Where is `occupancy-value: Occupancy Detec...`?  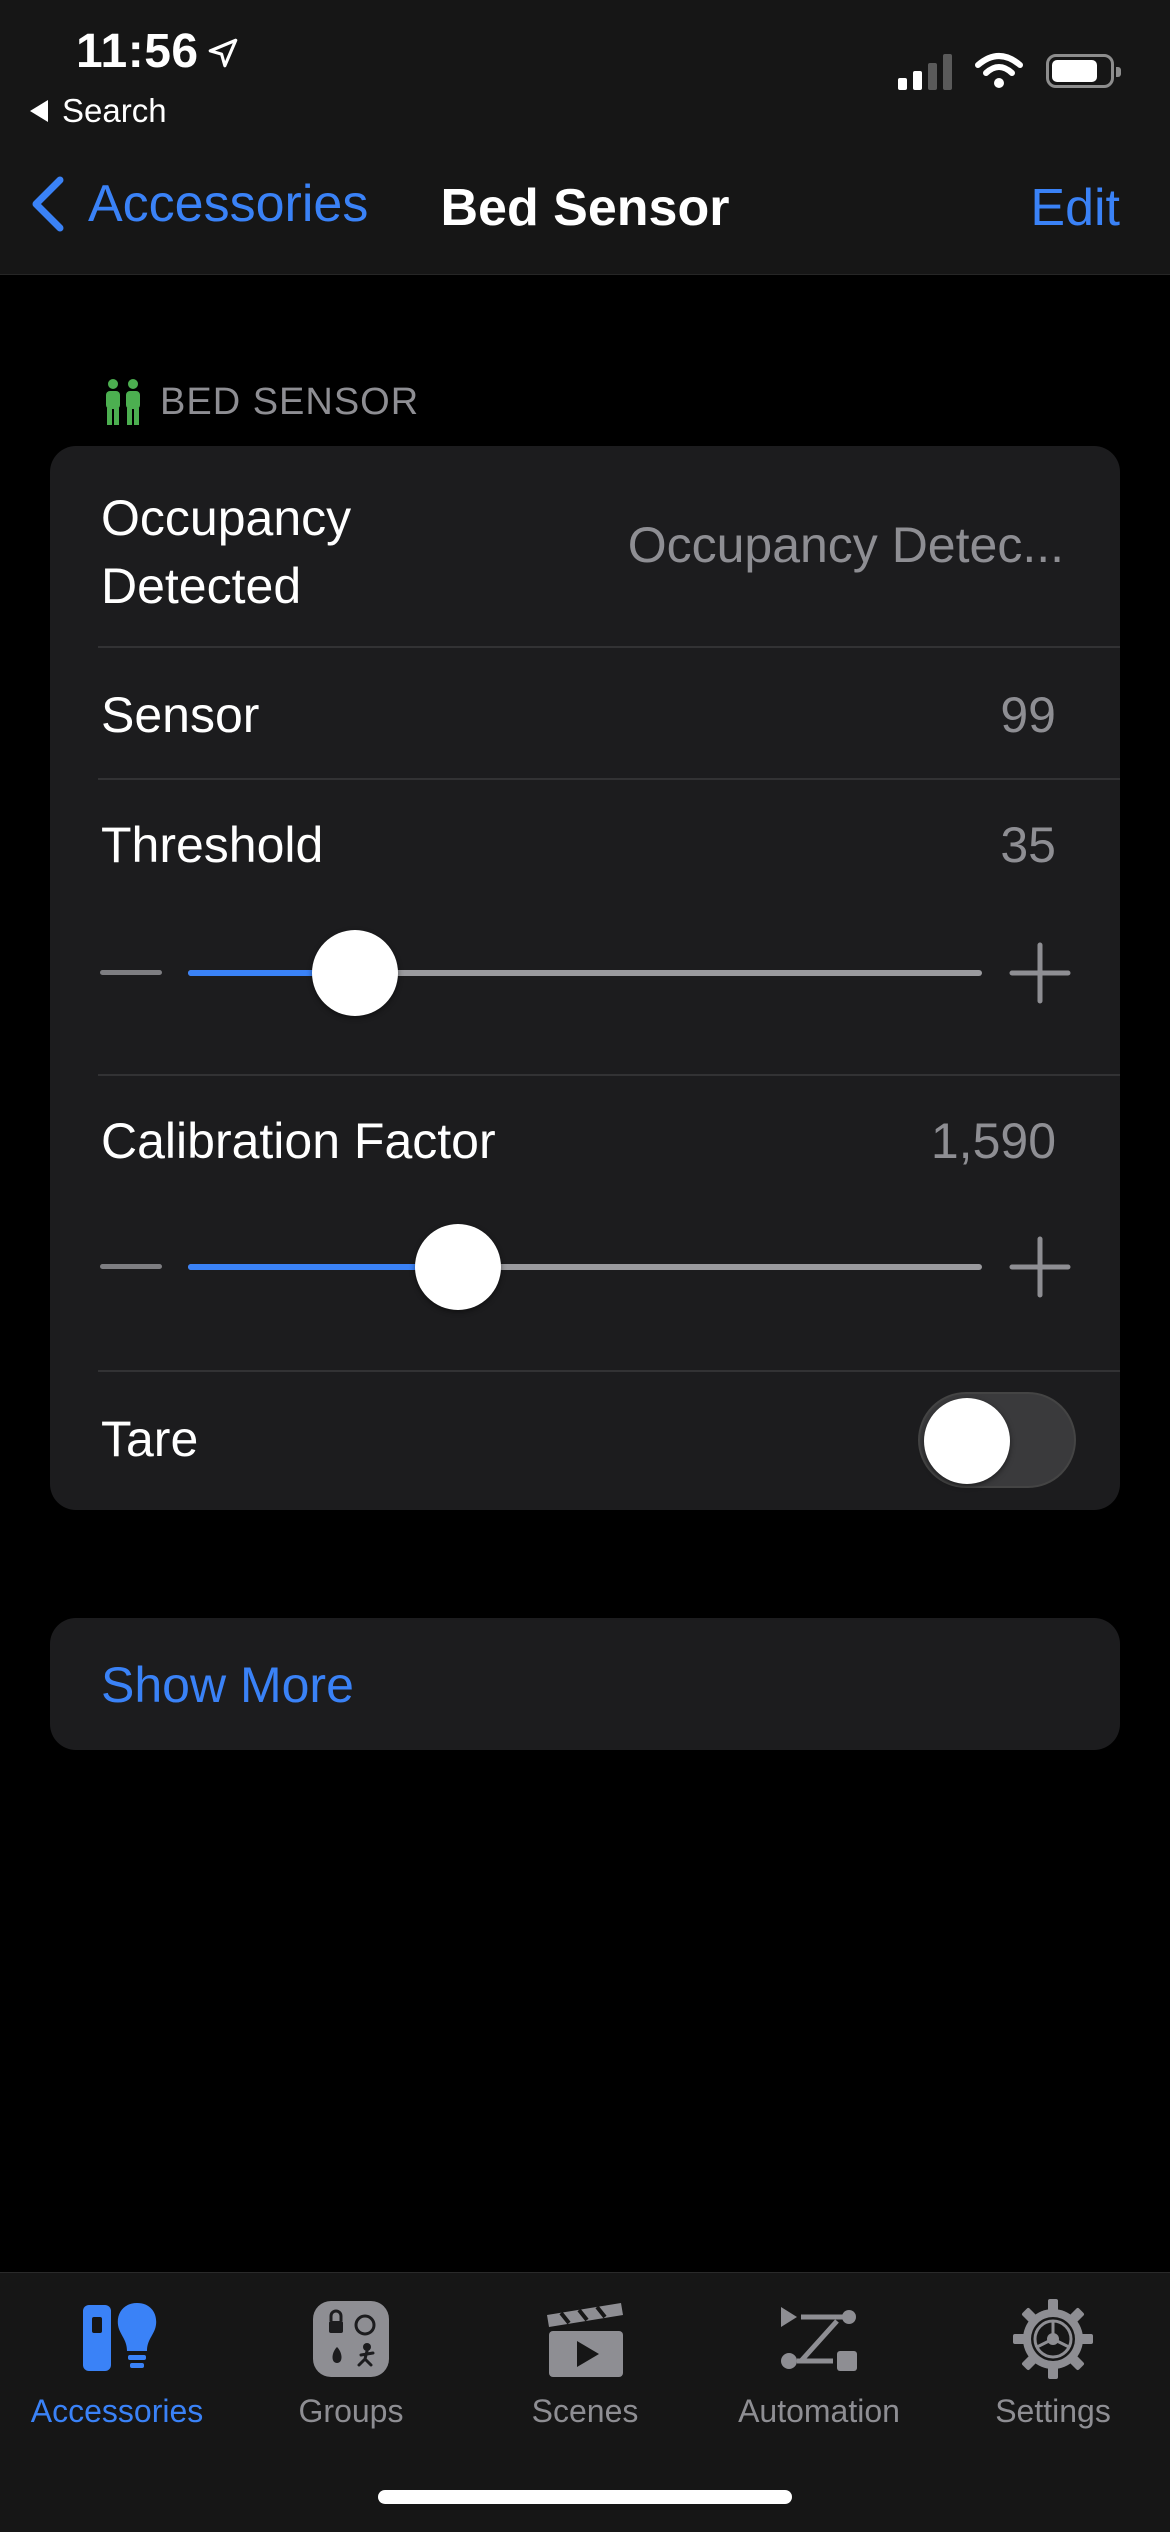
occupancy-value: Occupancy Detec... is located at coordinates (845, 545).